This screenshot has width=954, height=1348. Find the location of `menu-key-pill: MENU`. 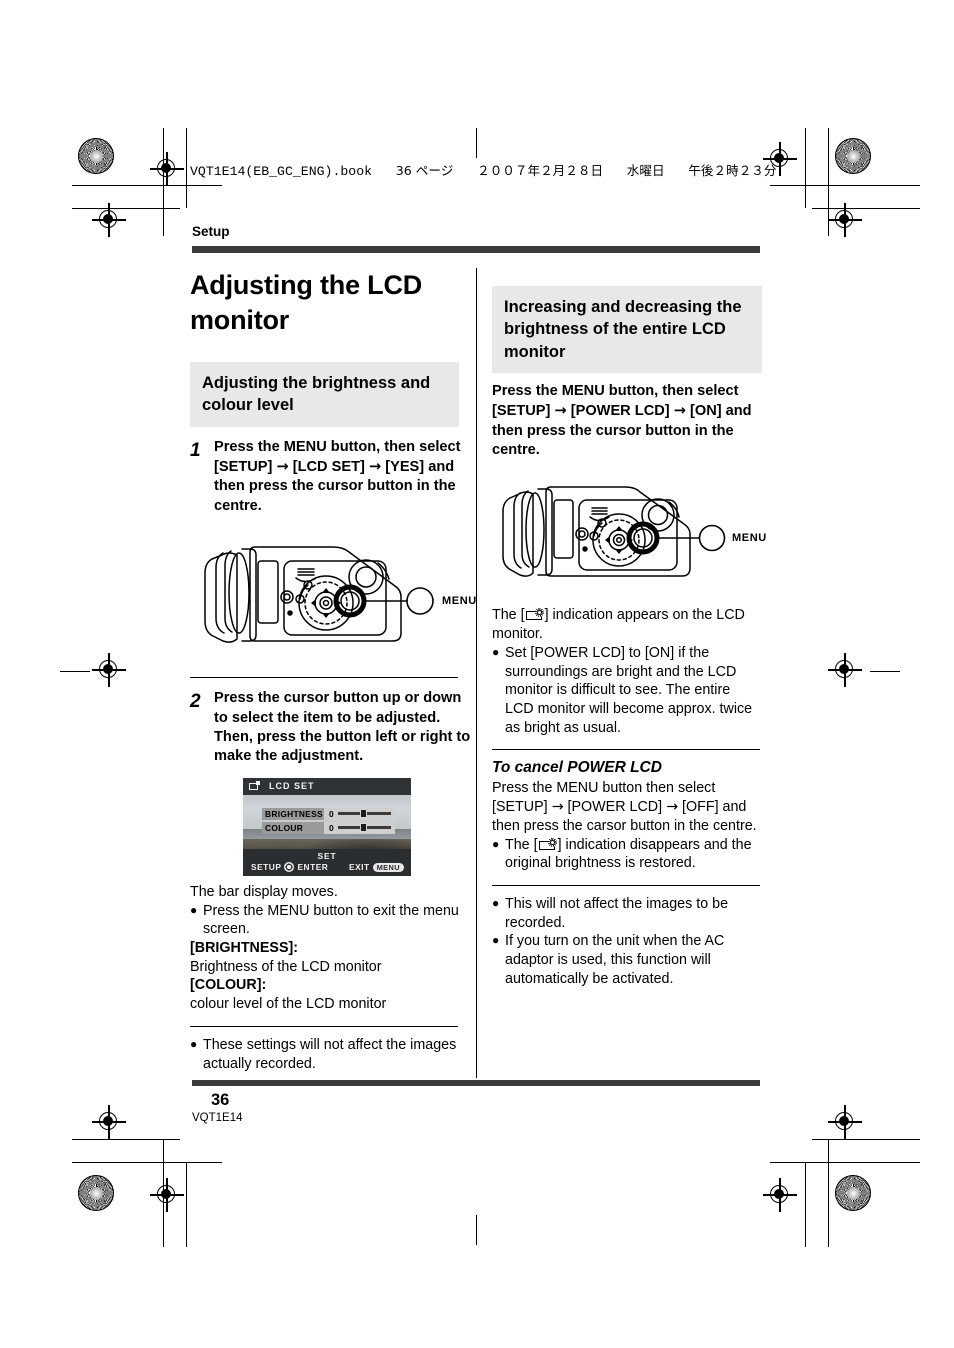

menu-key-pill: MENU is located at coordinates (388, 867).